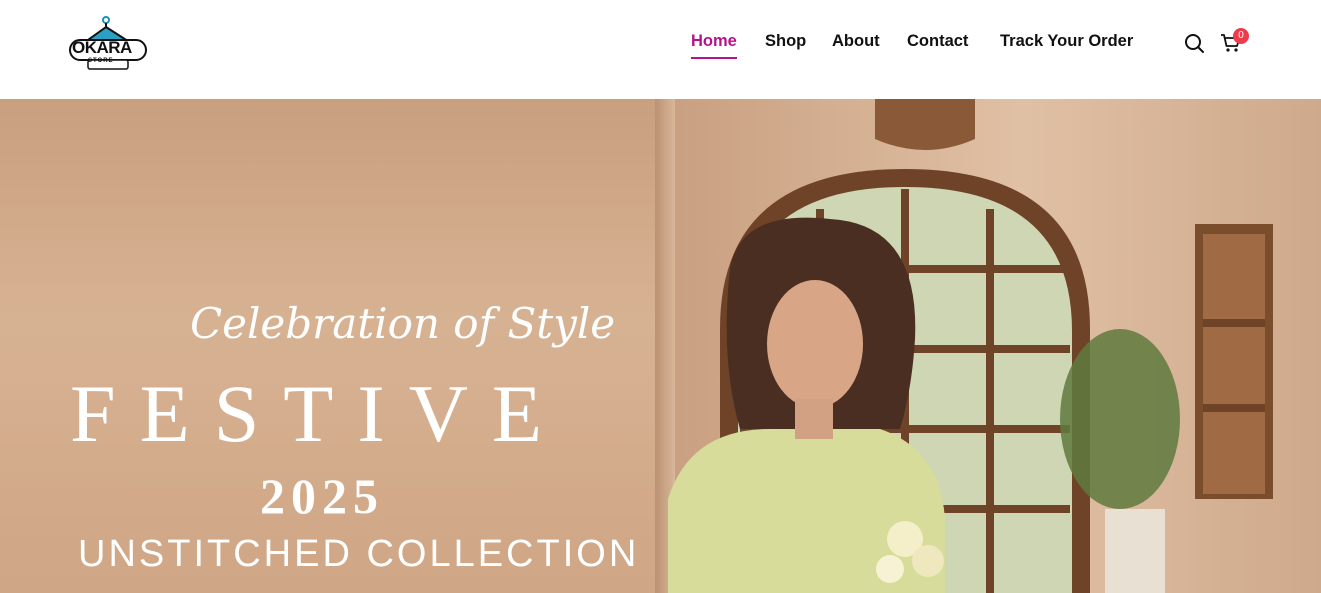  I want to click on nav-track-order: Track Your Order, so click(1066, 44).